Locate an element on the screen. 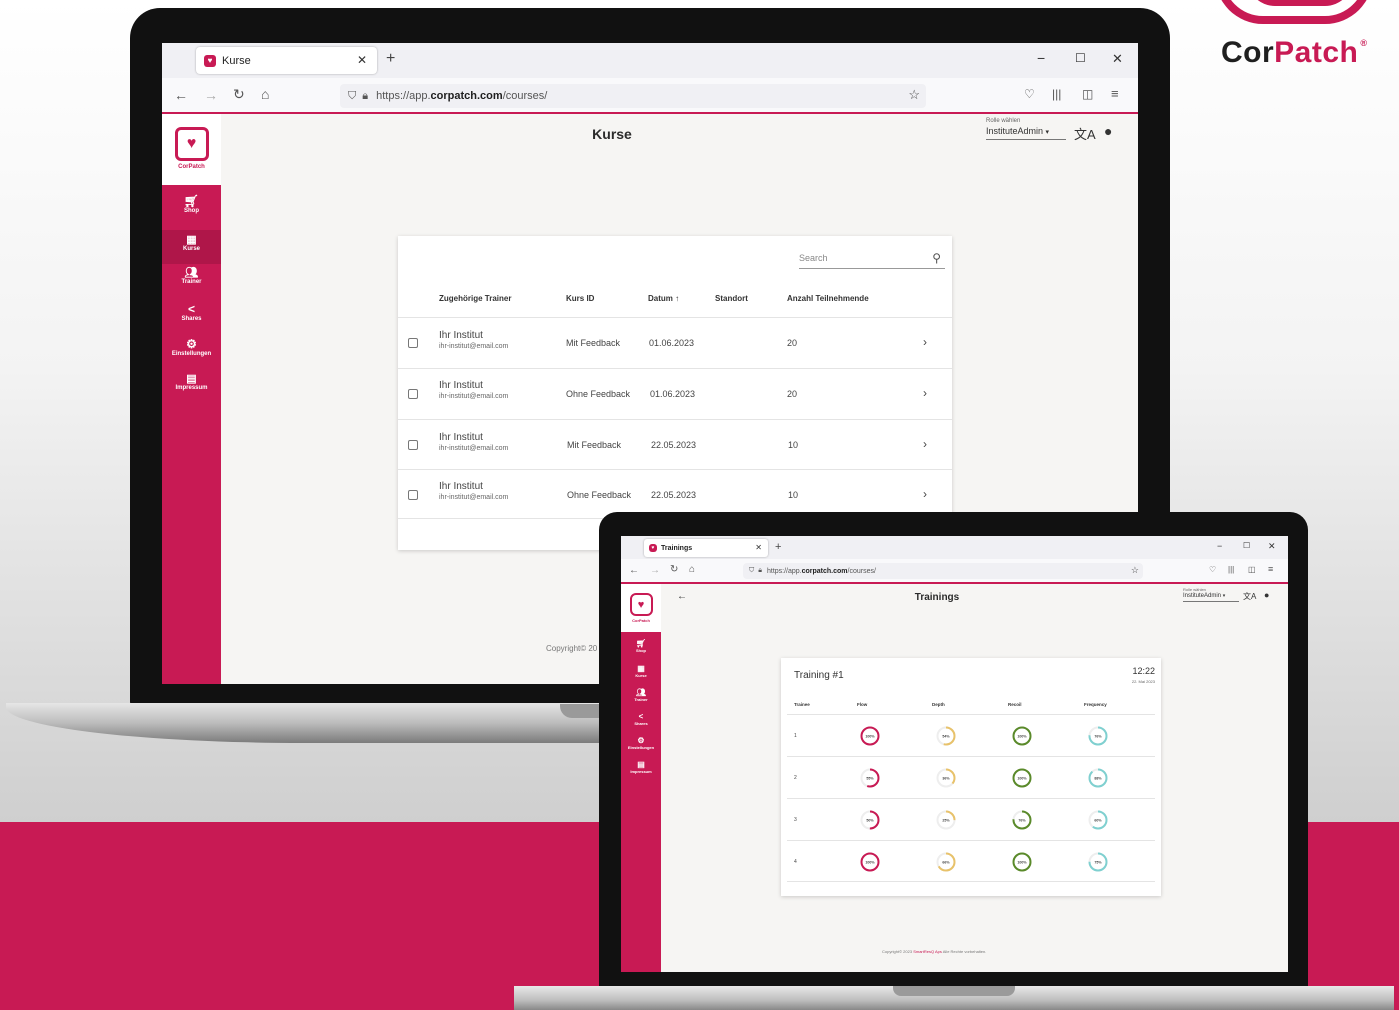 The height and width of the screenshot is (1010, 1399). sidebar-item-label: Einstellungen is located at coordinates (191, 354).